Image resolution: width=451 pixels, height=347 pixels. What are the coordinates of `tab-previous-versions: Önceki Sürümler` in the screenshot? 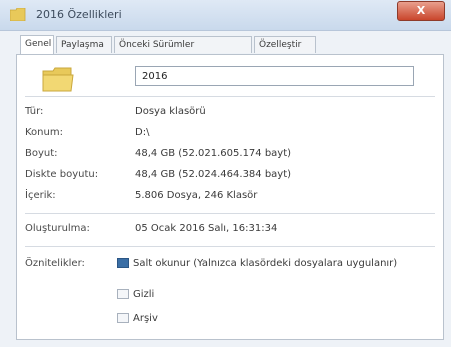 It's located at (183, 44).